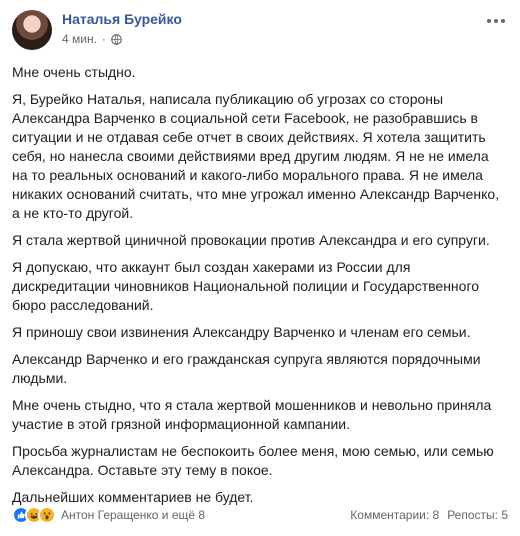  Describe the element at coordinates (74, 72) in the screenshot. I see `post-paragraph: Мне очень стыдно.` at that location.